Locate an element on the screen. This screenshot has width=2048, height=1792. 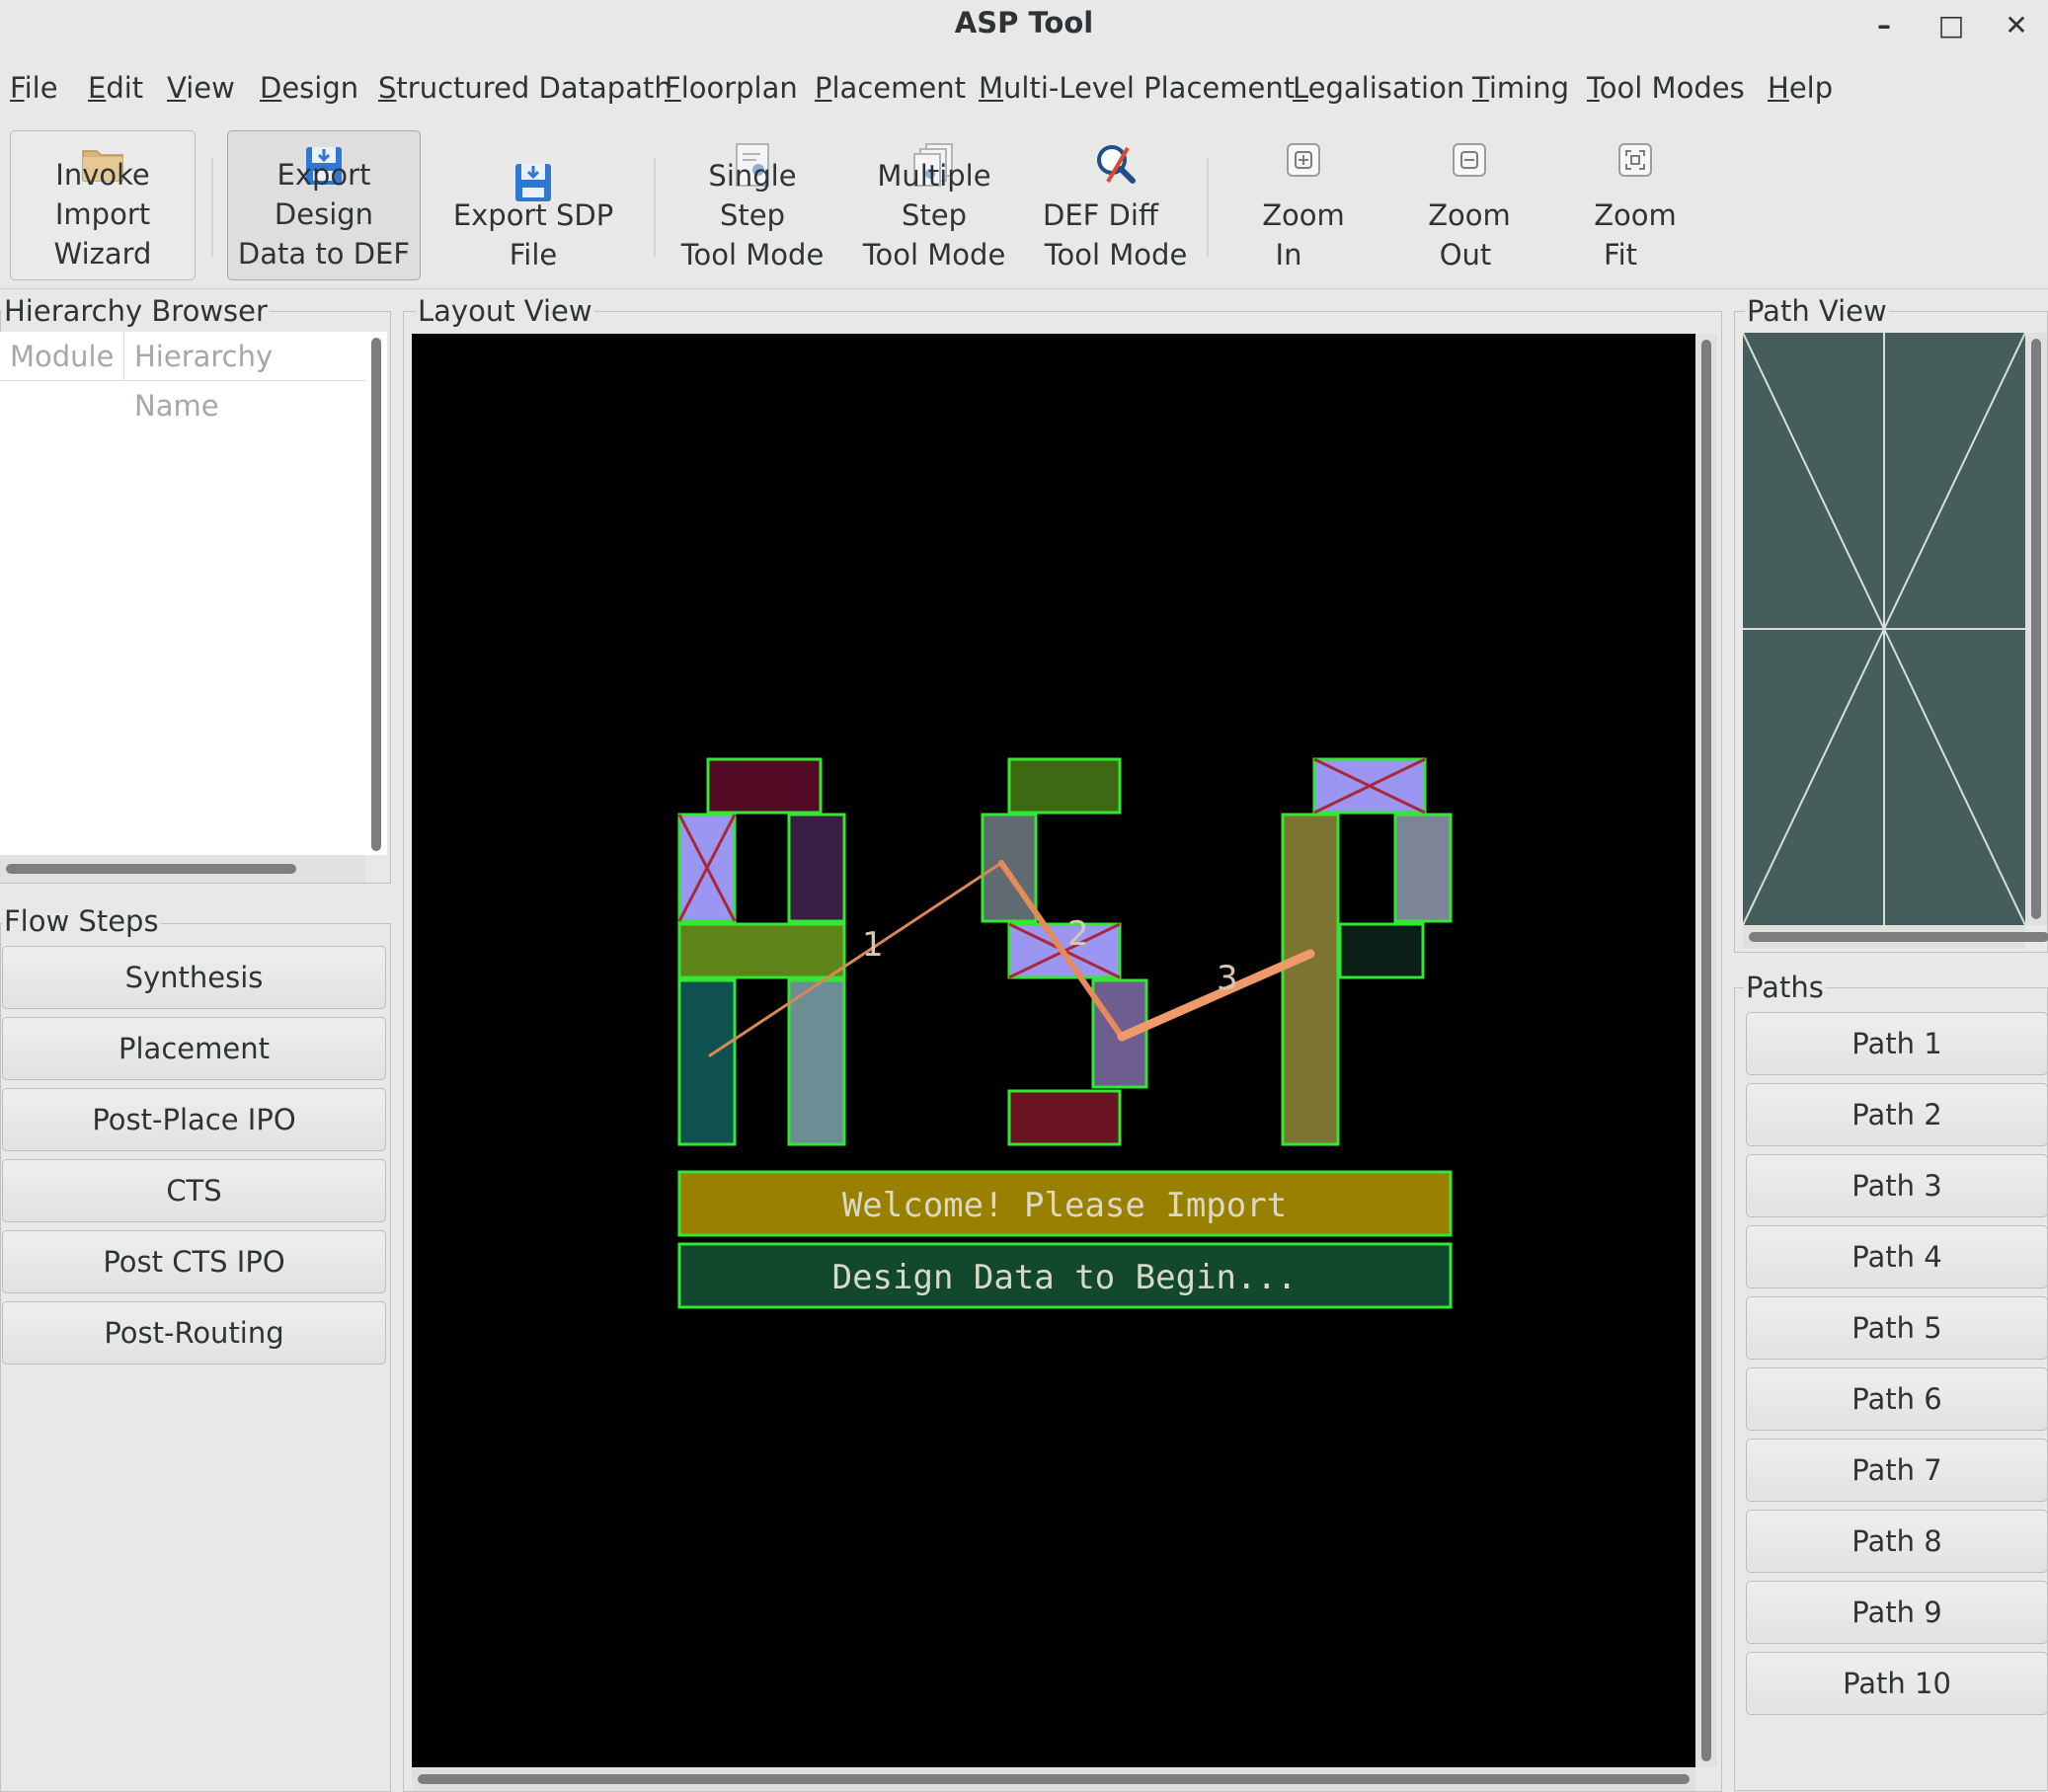
toolbar-label: Zoom is located at coordinates (1469, 215).